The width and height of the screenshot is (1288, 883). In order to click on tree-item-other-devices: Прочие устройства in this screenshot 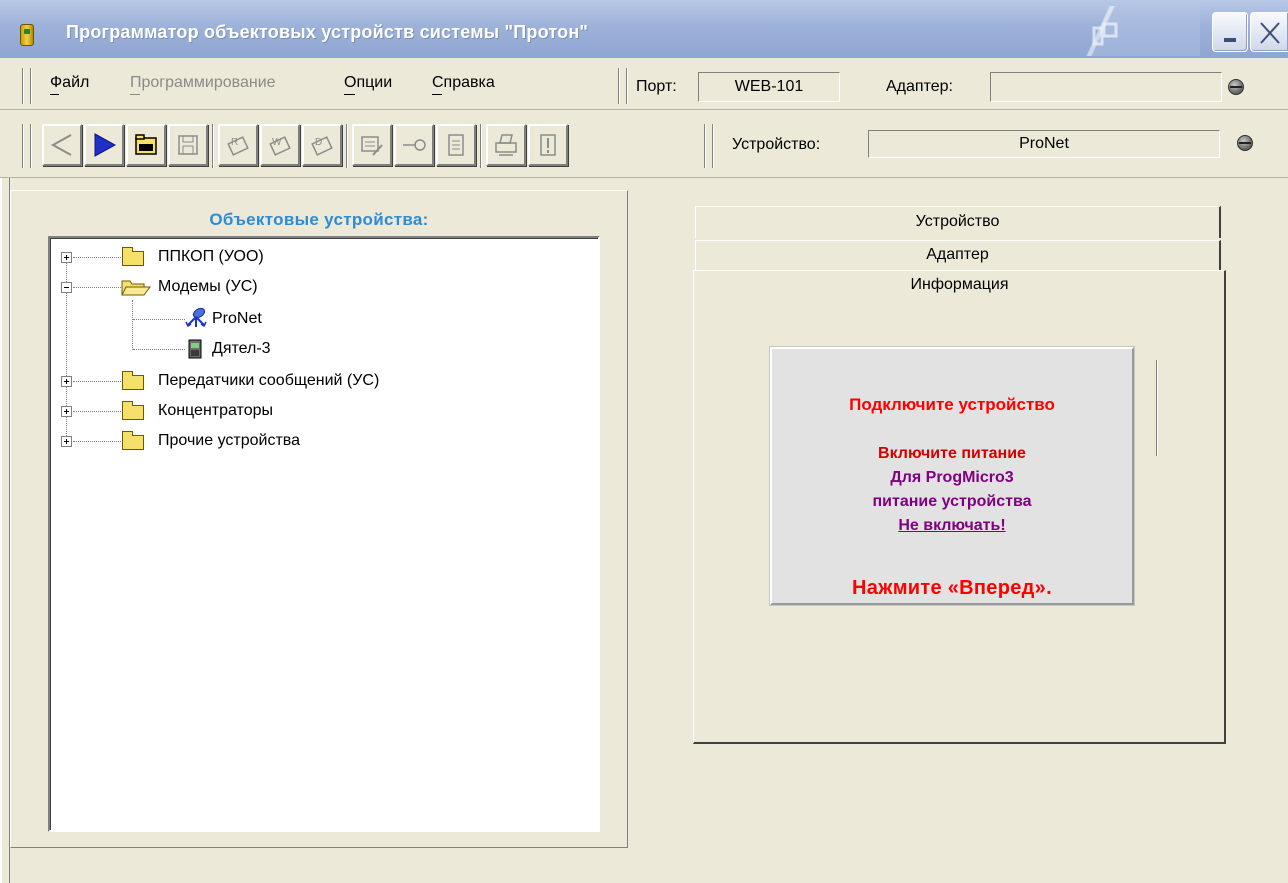, I will do `click(229, 441)`.